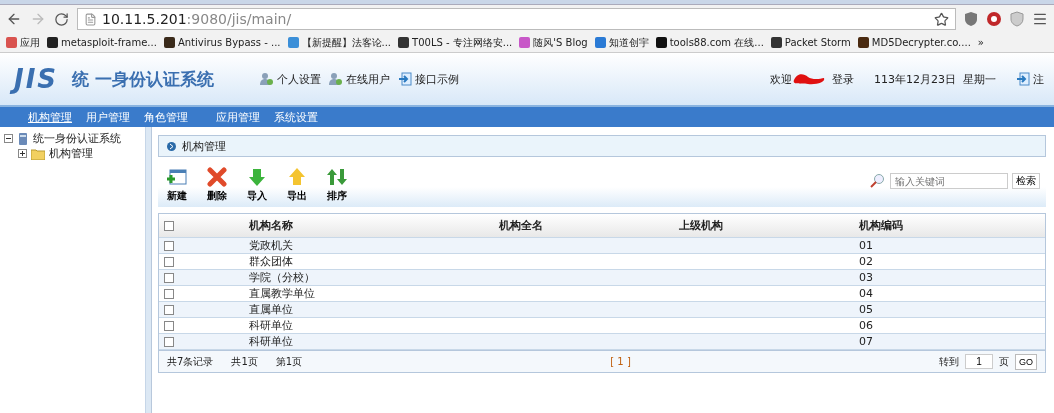 The width and height of the screenshot is (1054, 413). What do you see at coordinates (282, 293) in the screenshot?
I see `table-cell-text: 直属教学单位` at bounding box center [282, 293].